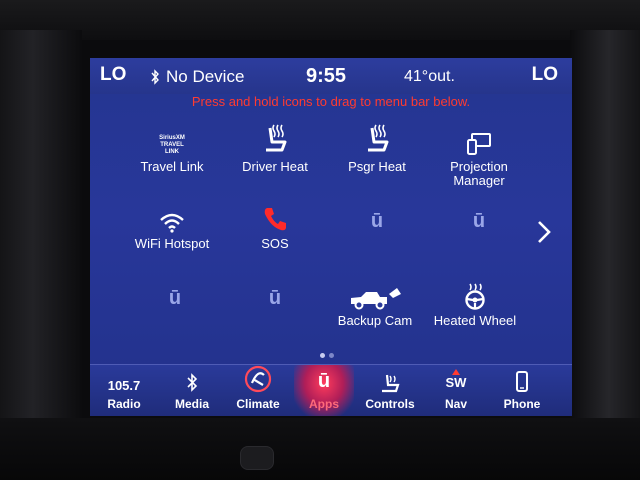 This screenshot has width=640, height=480. I want to click on dash-knob, so click(257, 458).